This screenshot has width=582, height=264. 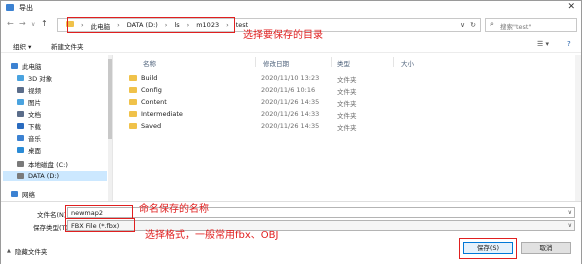 What do you see at coordinates (33, 24) in the screenshot?
I see `recent-locations-chevron-icon: ∨` at bounding box center [33, 24].